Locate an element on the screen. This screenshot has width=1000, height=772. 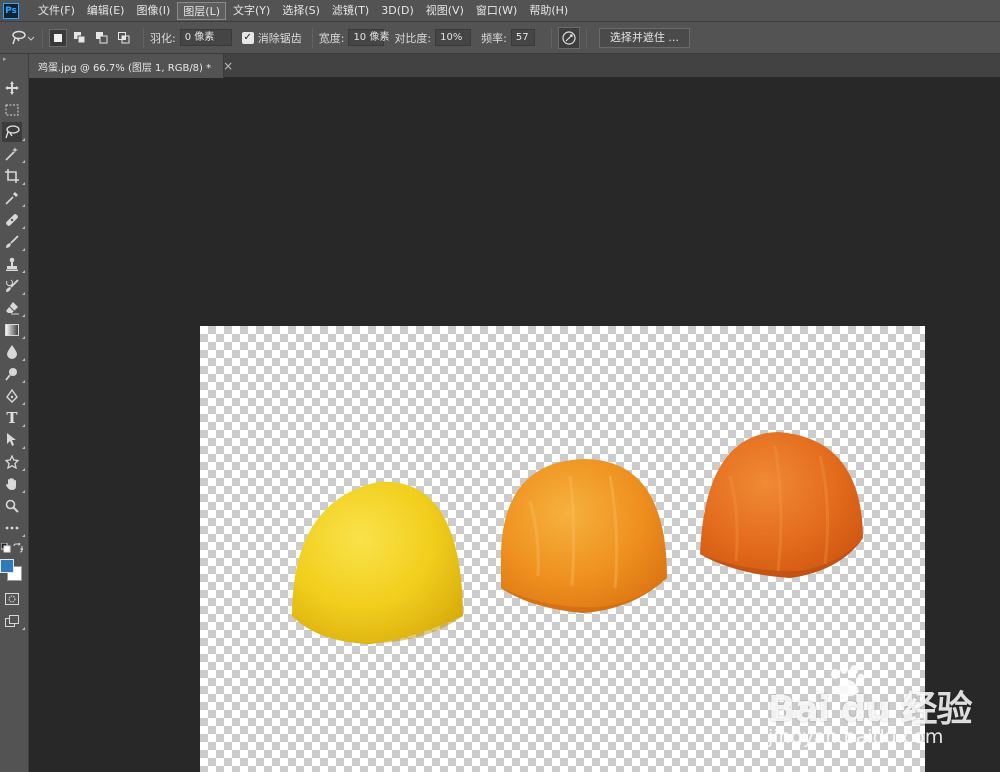
healing-brush-tool is located at coordinates (13, 220).